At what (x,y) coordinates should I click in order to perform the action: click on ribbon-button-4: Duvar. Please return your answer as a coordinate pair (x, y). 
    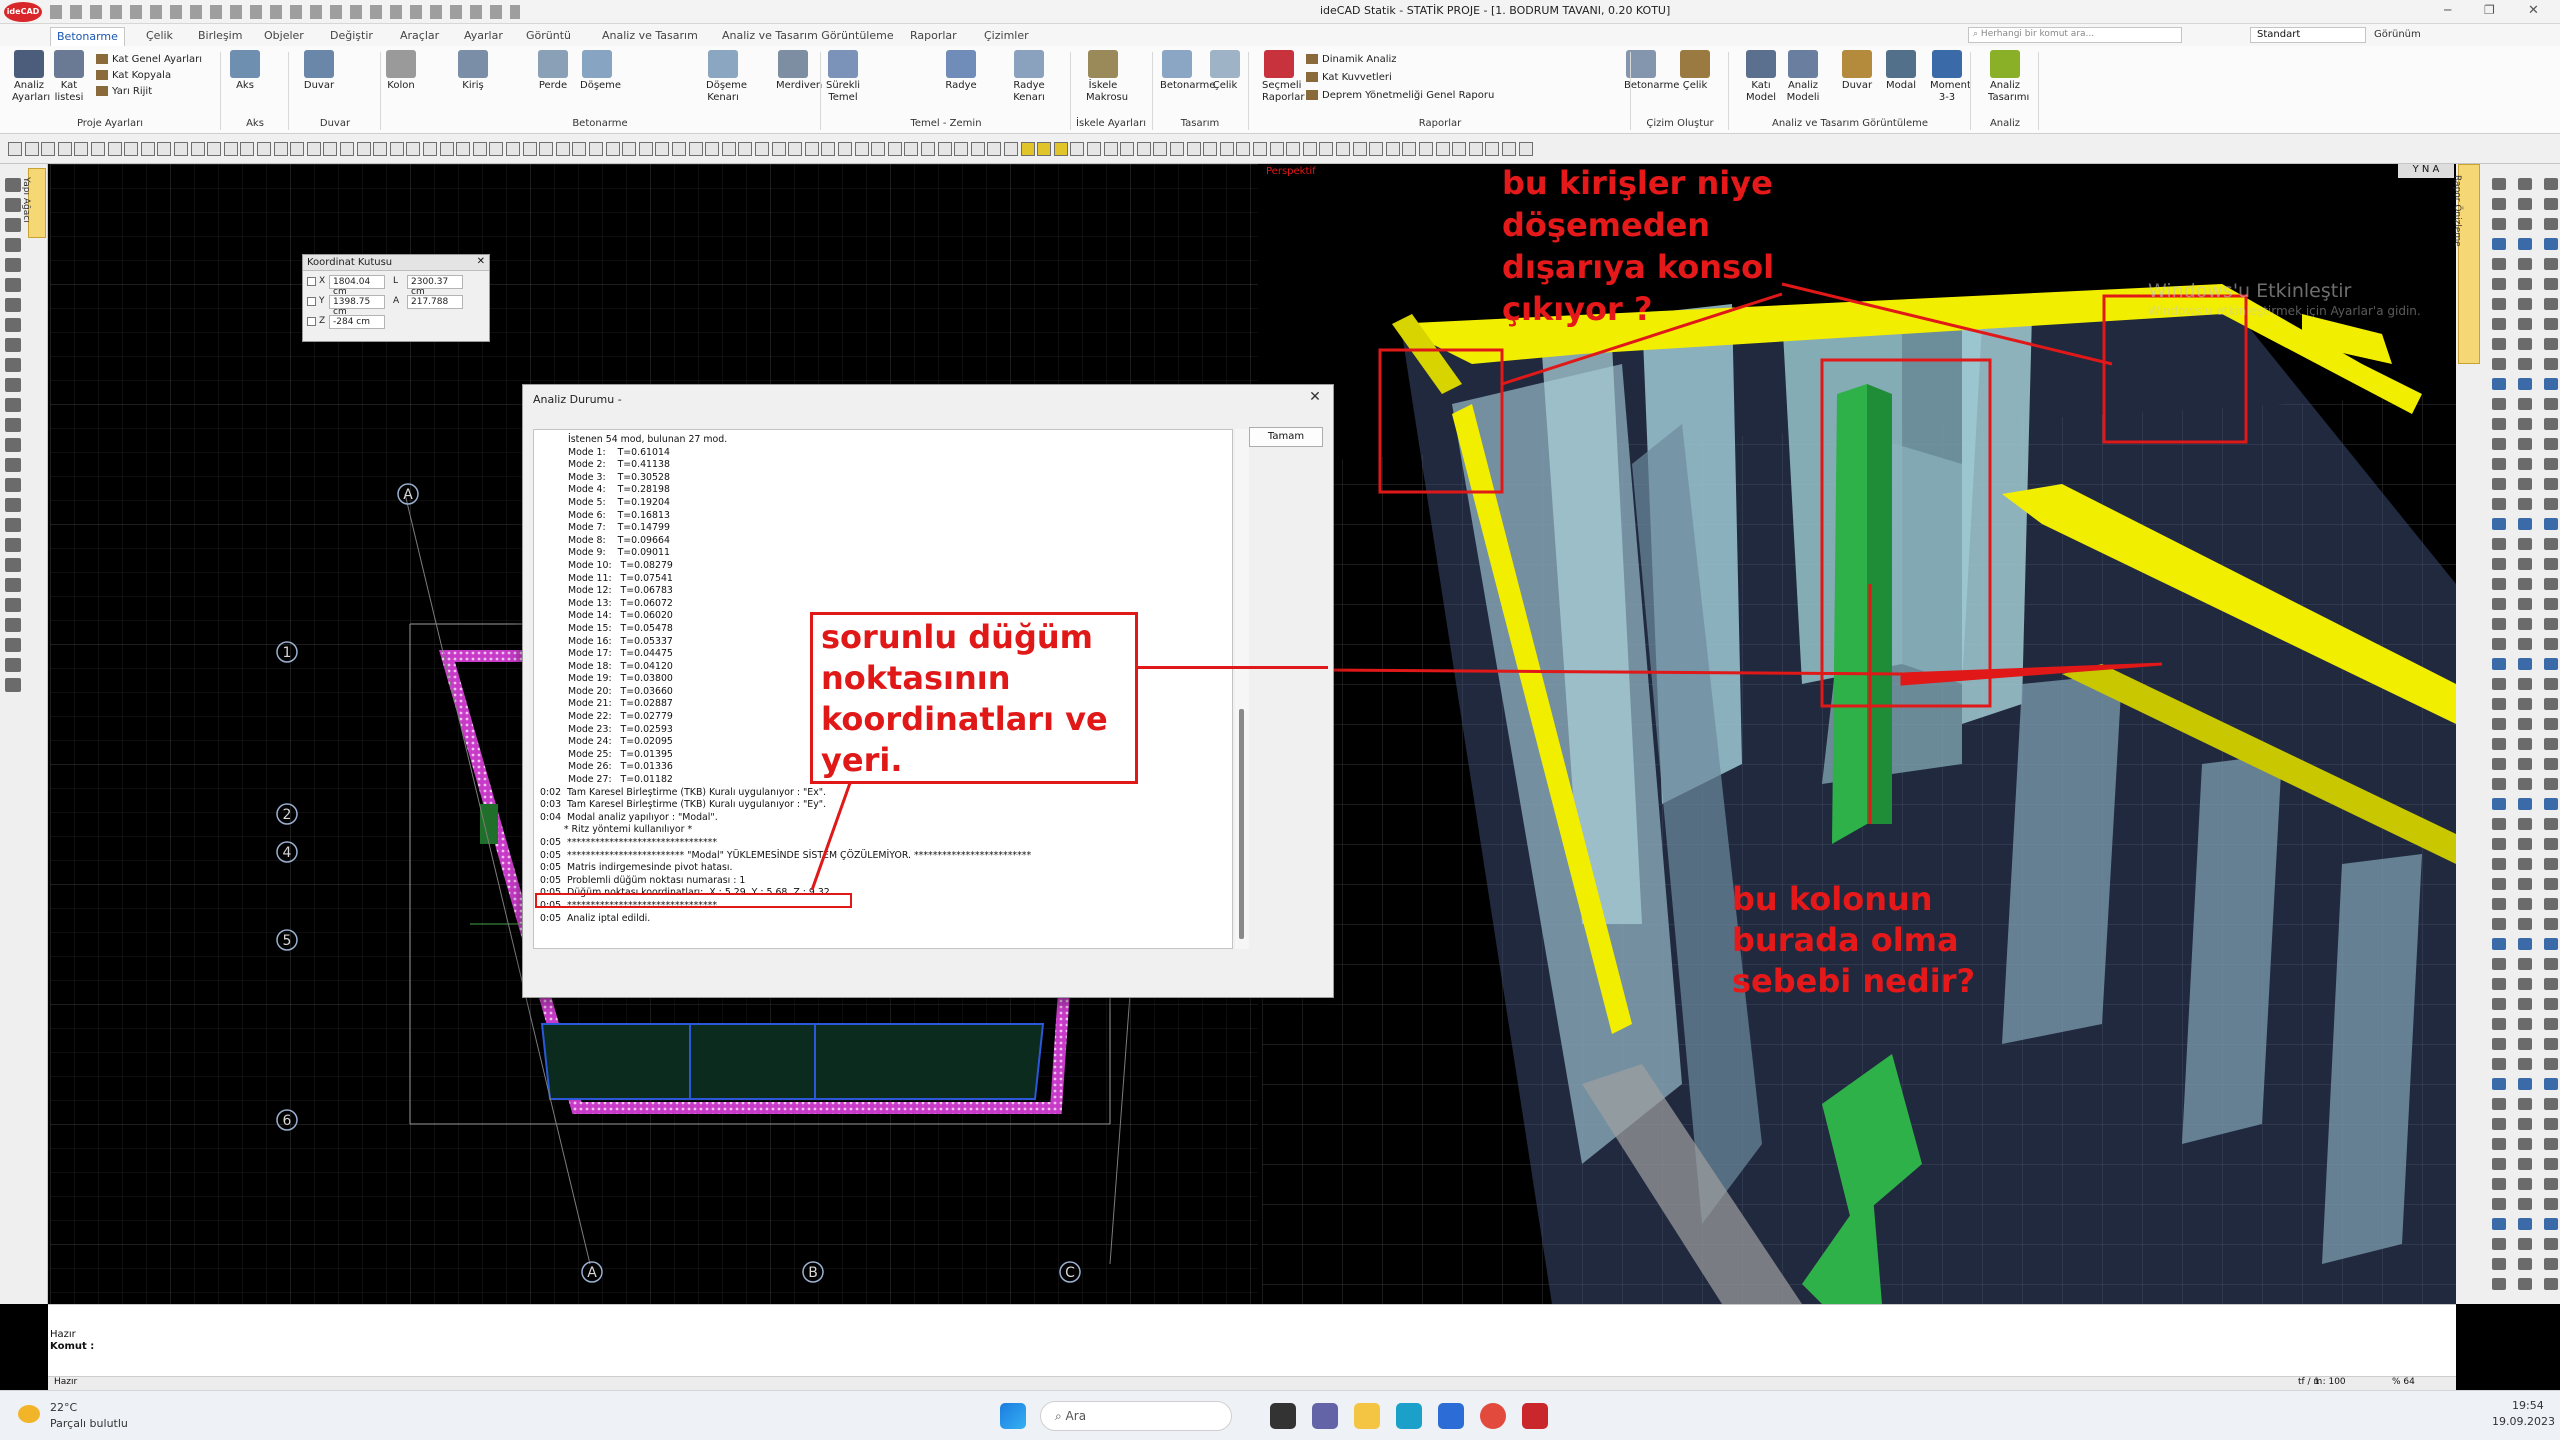
    Looking at the image, I should click on (319, 71).